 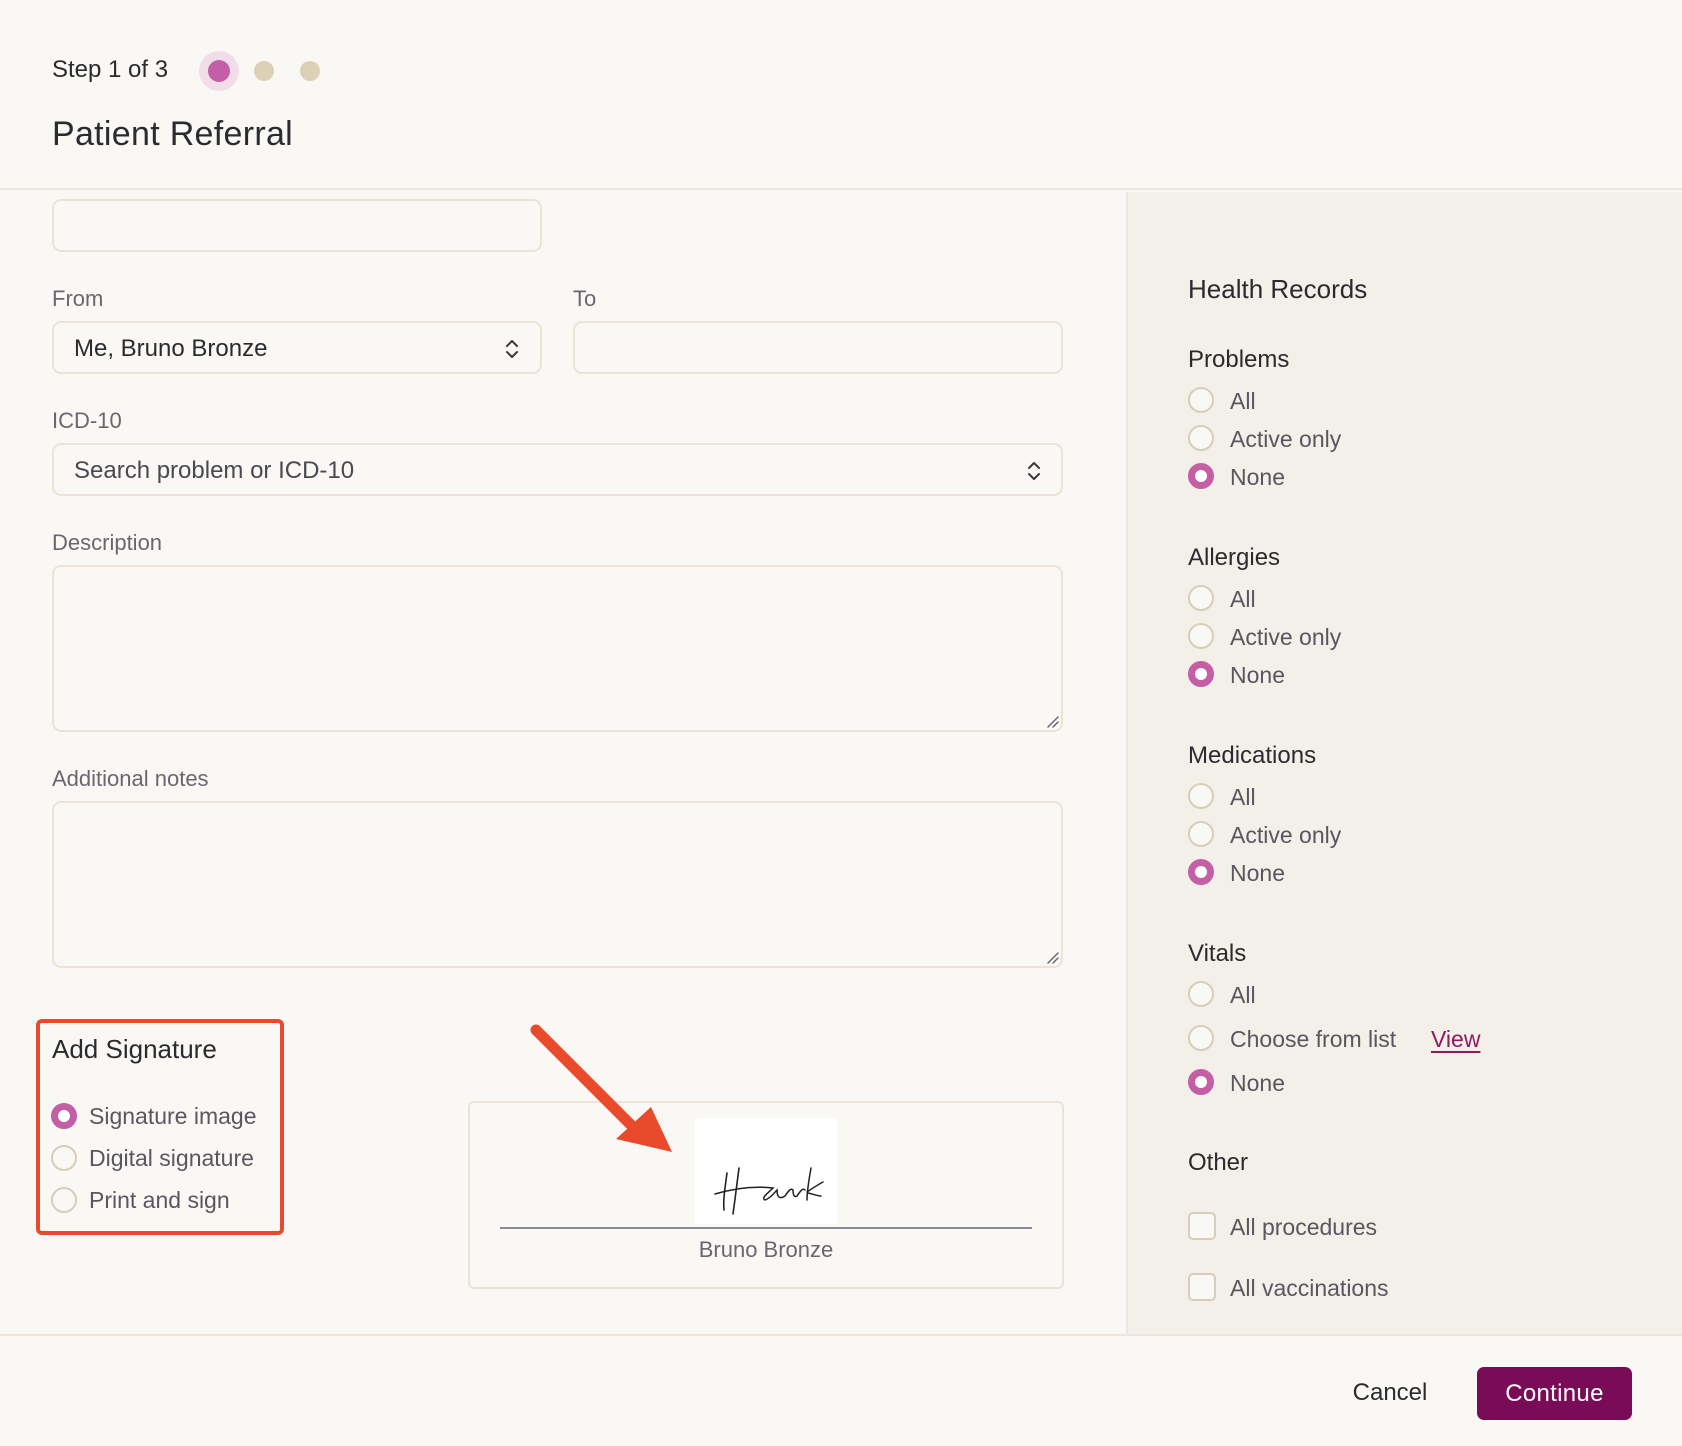 I want to click on vitals-choose-from-list-radio, so click(x=1201, y=1038).